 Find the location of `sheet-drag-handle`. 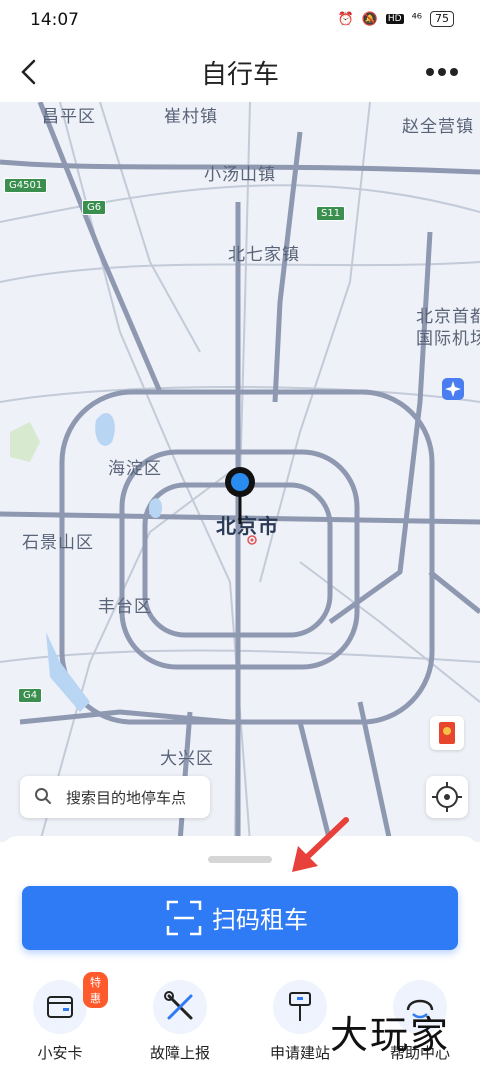

sheet-drag-handle is located at coordinates (240, 859).